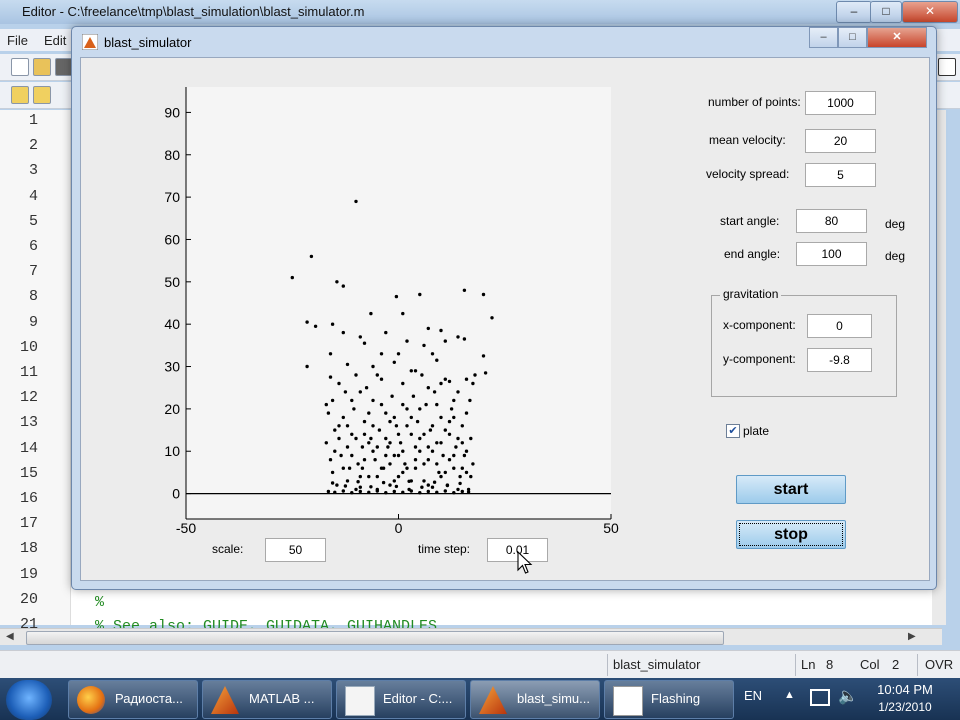 The image size is (960, 720). Describe the element at coordinates (839, 326) in the screenshot. I see `gx-input: 0` at that location.